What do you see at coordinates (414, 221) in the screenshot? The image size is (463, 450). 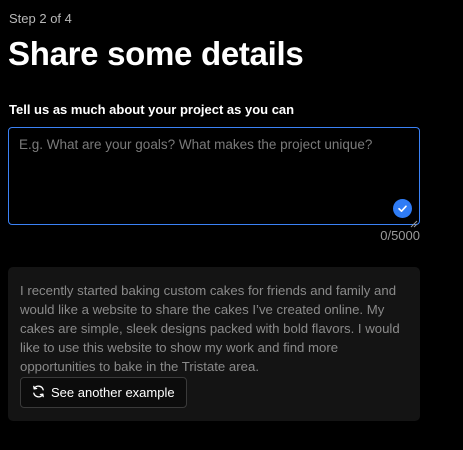 I see `resize-grip-icon` at bounding box center [414, 221].